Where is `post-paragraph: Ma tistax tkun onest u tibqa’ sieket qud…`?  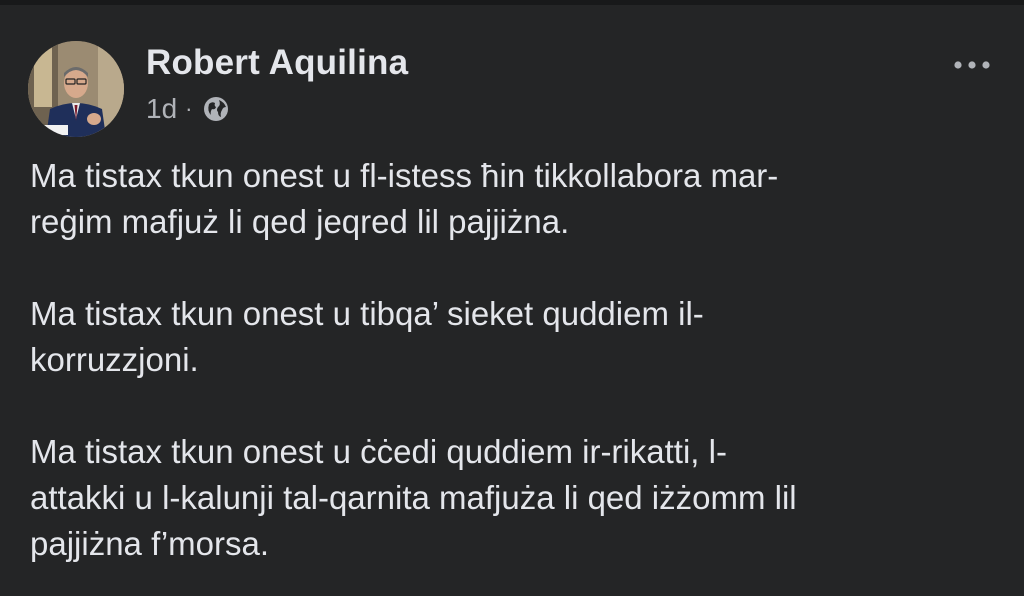
post-paragraph: Ma tistax tkun onest u tibqa’ sieket qud… is located at coordinates (367, 336).